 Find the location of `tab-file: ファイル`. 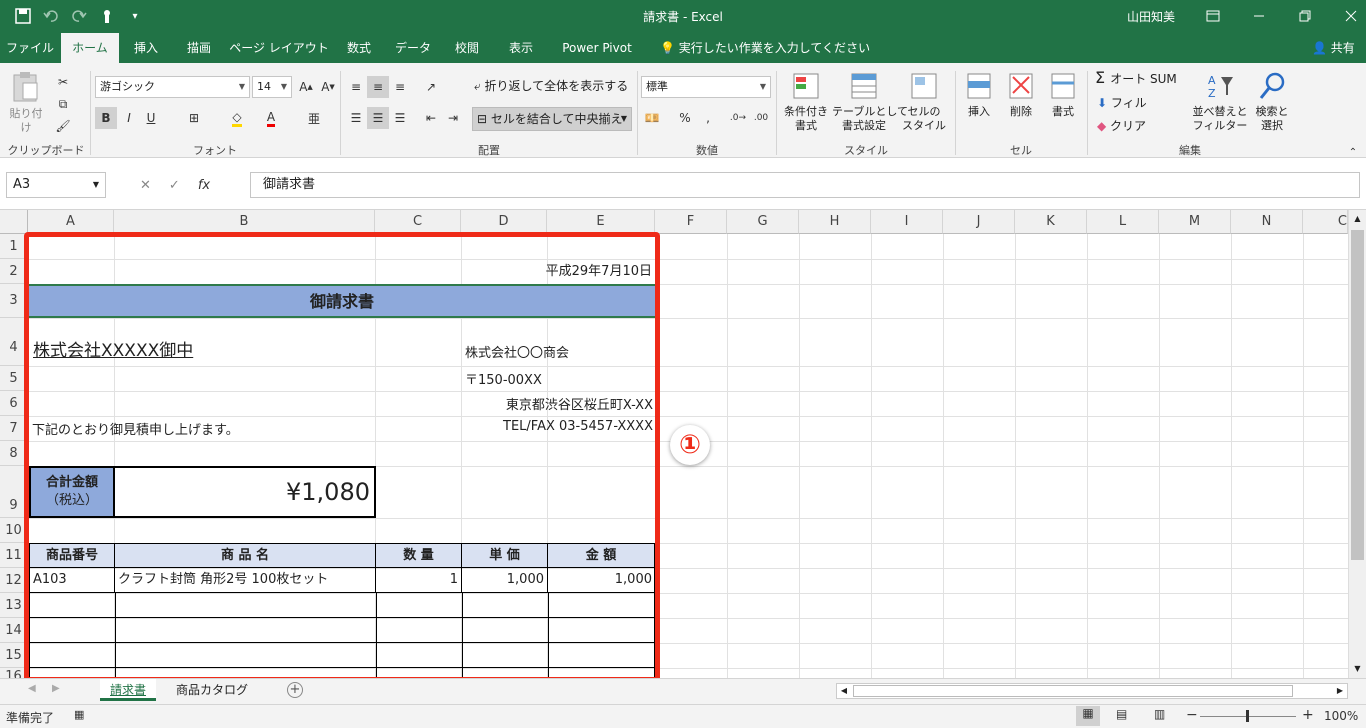

tab-file: ファイル is located at coordinates (30, 48).